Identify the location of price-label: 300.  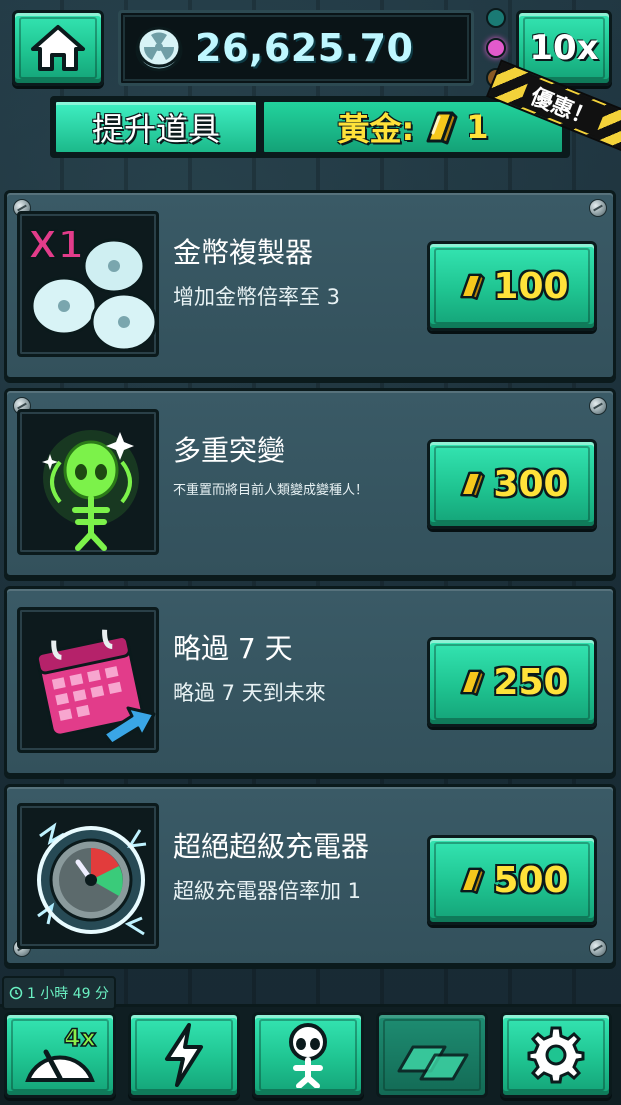
(531, 484).